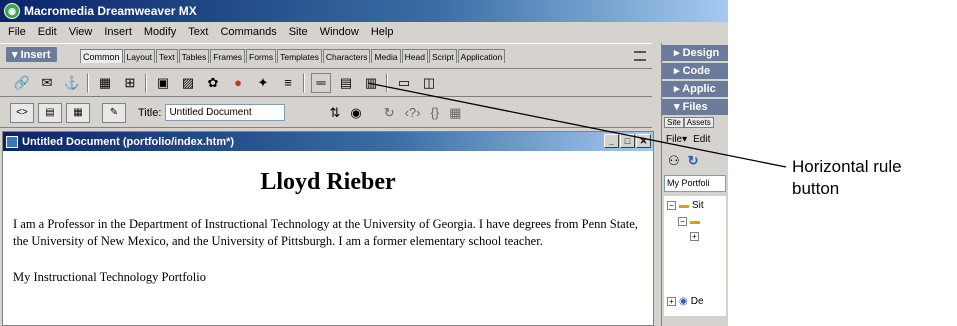 The height and width of the screenshot is (326, 957). What do you see at coordinates (816, 188) in the screenshot?
I see `callout-line-2: button` at bounding box center [816, 188].